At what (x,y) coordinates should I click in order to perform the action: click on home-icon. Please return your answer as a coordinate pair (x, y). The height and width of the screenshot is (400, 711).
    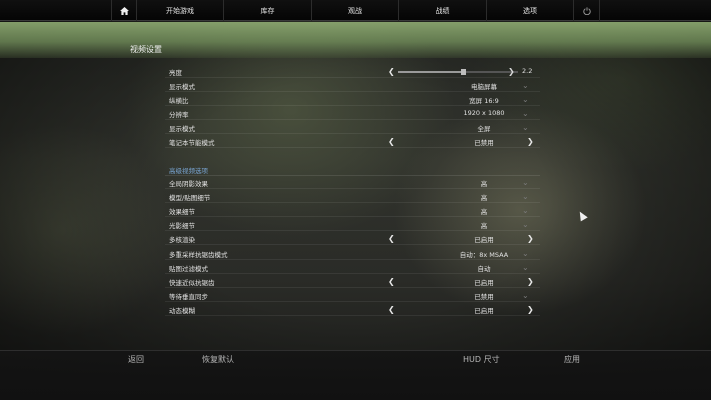
    Looking at the image, I should click on (124, 10).